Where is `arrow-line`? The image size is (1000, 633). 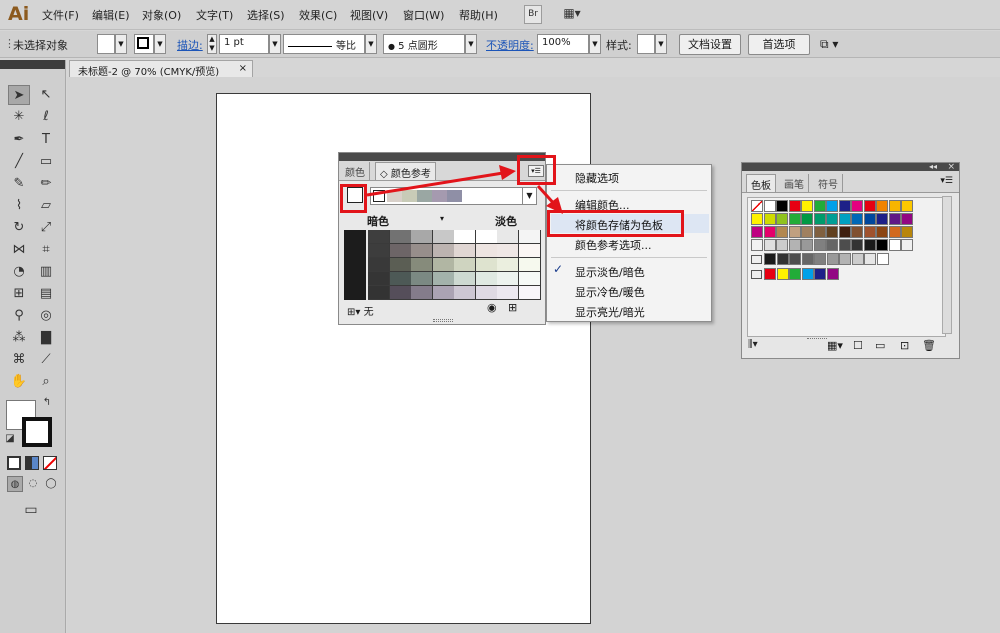
arrow-line is located at coordinates (435, 184).